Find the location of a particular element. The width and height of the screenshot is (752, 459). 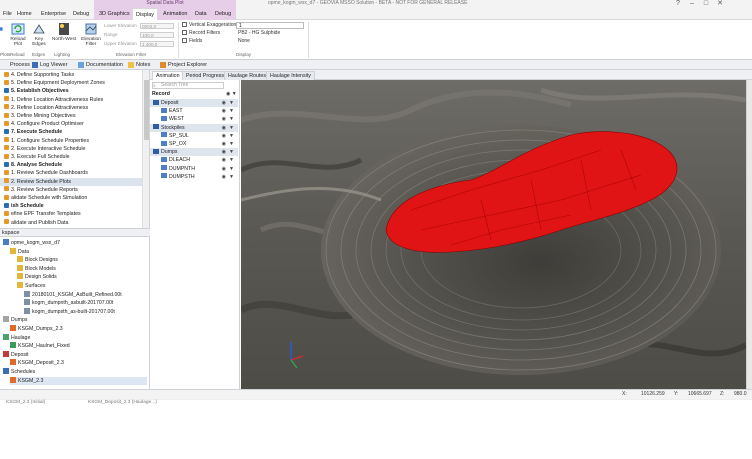

process-item: 5. Establish Objectives is located at coordinates (71, 91).